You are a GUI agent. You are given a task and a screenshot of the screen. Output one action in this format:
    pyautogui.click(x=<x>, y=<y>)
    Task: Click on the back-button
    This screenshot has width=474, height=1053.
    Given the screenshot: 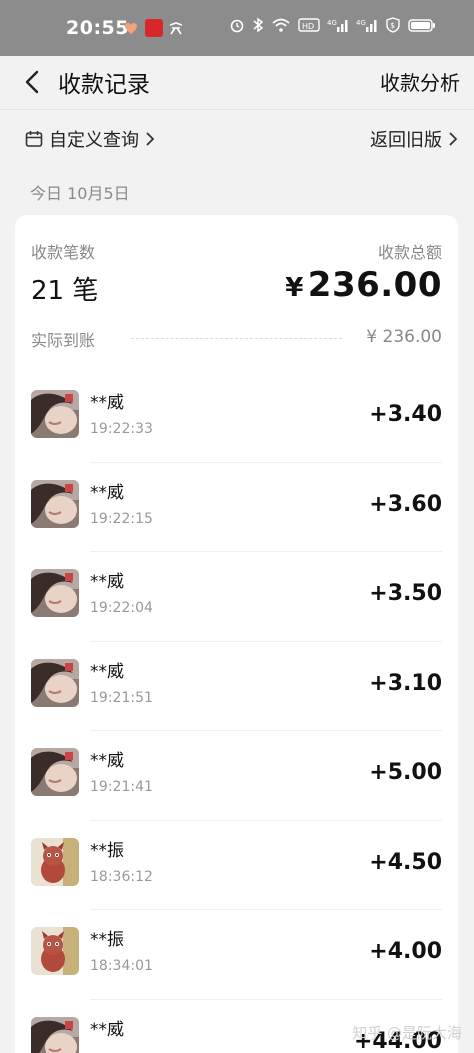 What is the action you would take?
    pyautogui.click(x=32, y=82)
    